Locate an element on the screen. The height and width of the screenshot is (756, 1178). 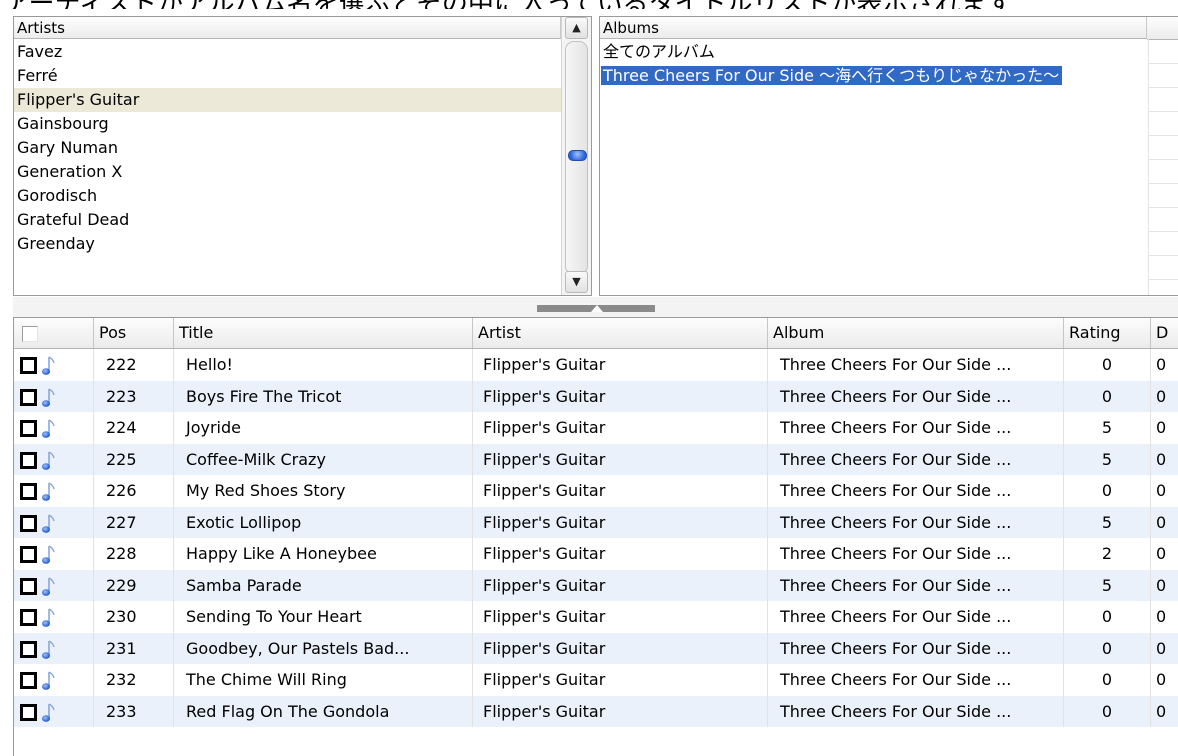
artists-scrollbar: ▲ ▼ is located at coordinates (576, 156).